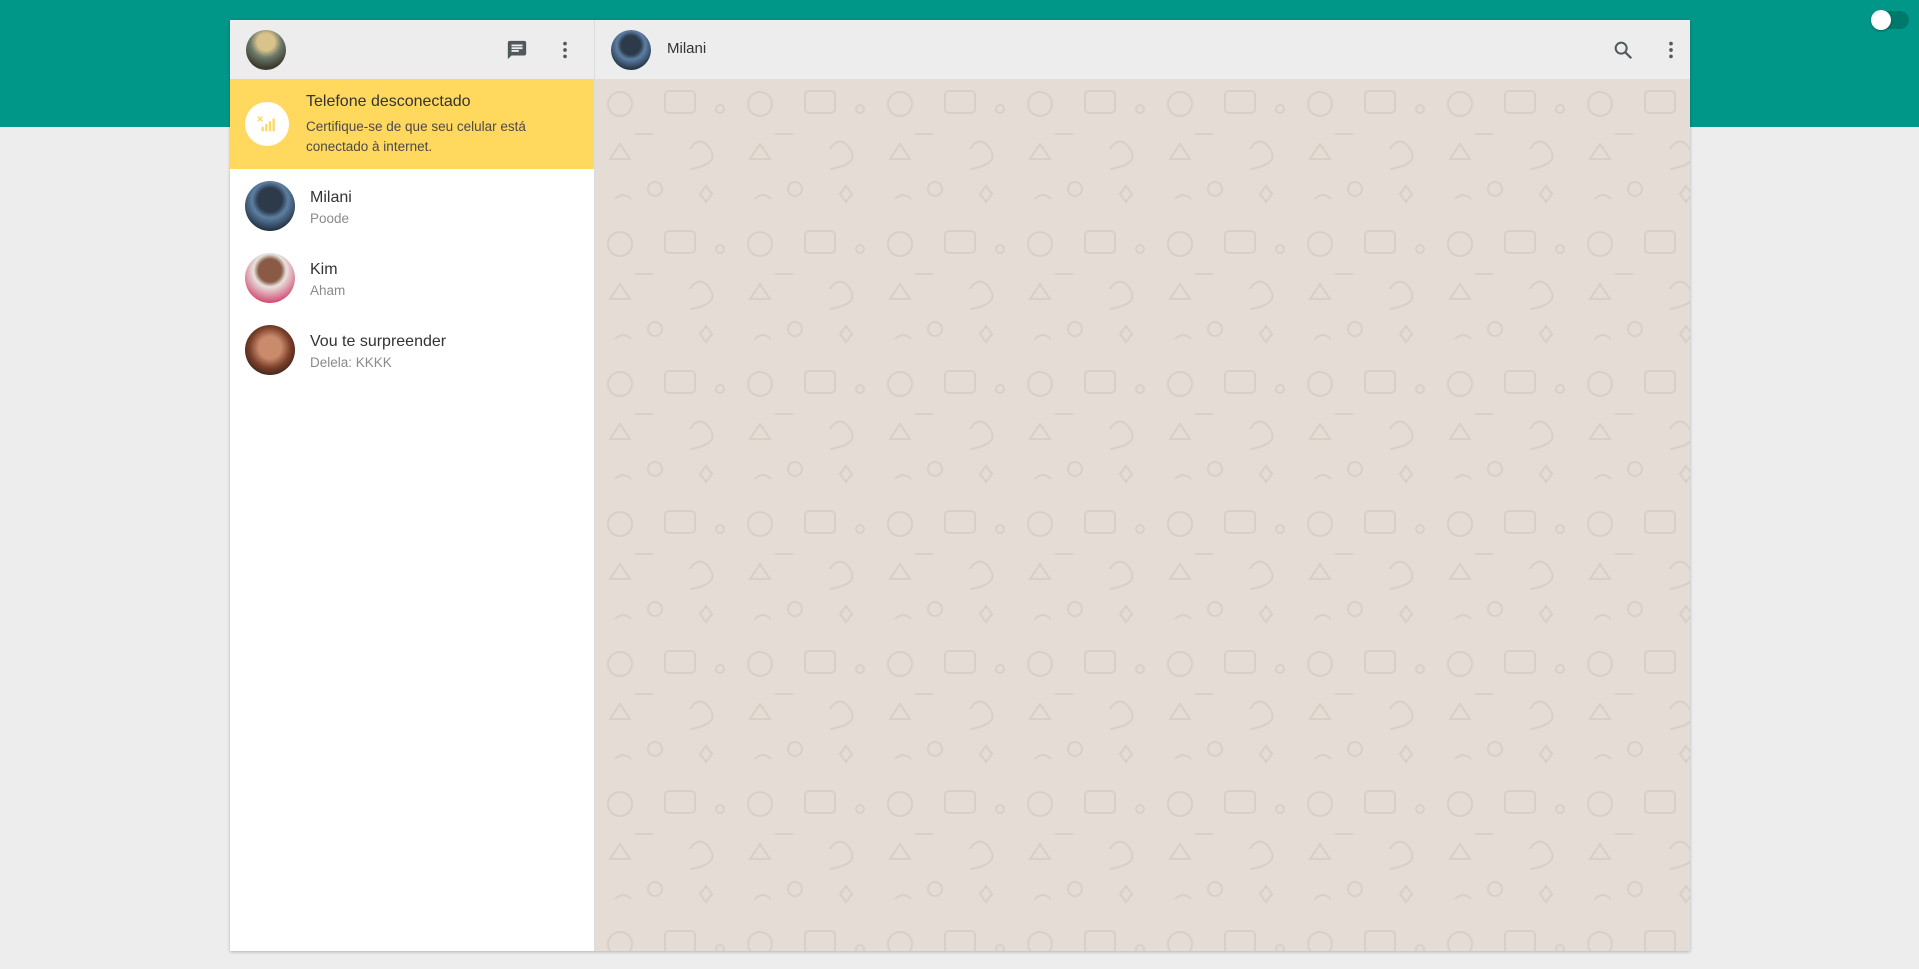 This screenshot has width=1919, height=969. What do you see at coordinates (270, 206) in the screenshot?
I see `avatar-milani` at bounding box center [270, 206].